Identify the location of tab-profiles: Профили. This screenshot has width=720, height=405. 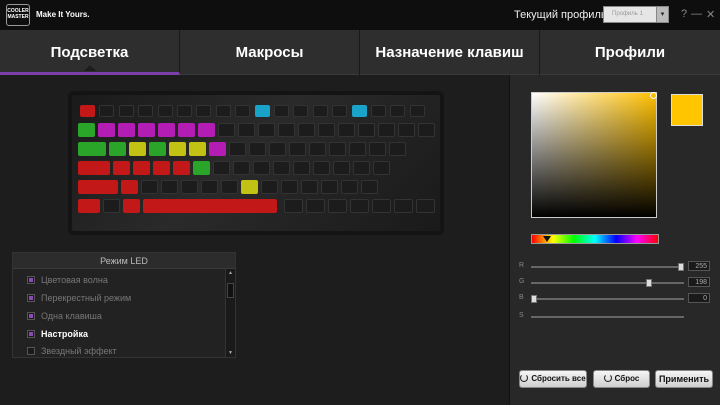
(630, 52).